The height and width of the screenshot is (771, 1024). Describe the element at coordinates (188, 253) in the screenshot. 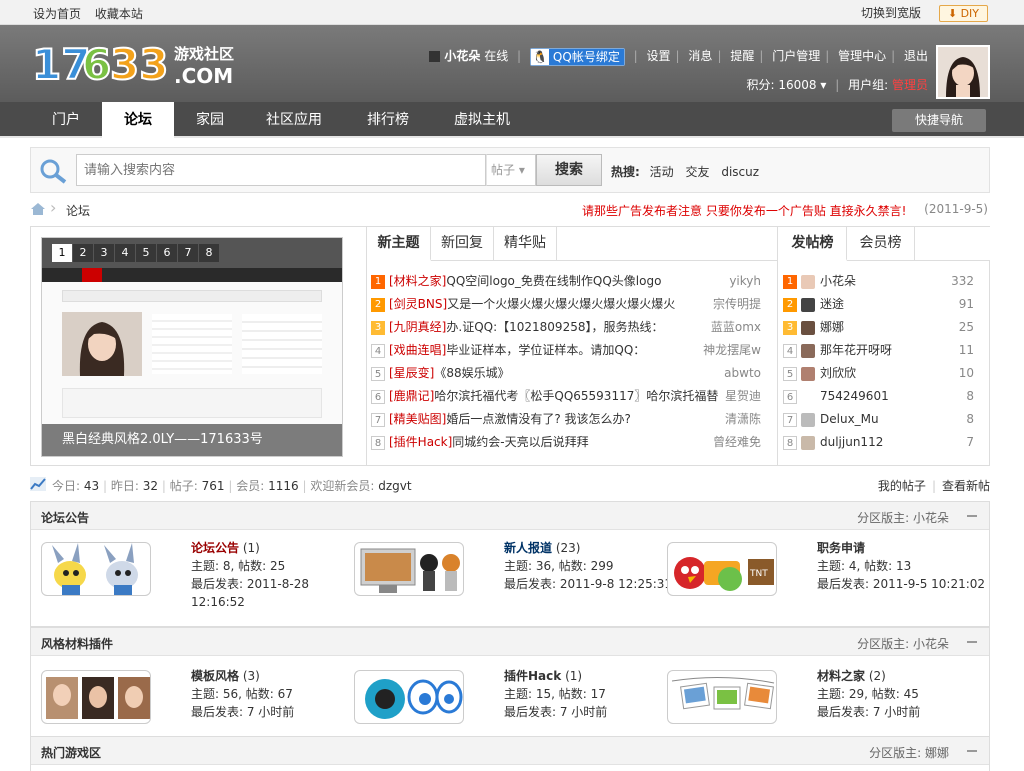

I see `slide-page-button: 7` at that location.